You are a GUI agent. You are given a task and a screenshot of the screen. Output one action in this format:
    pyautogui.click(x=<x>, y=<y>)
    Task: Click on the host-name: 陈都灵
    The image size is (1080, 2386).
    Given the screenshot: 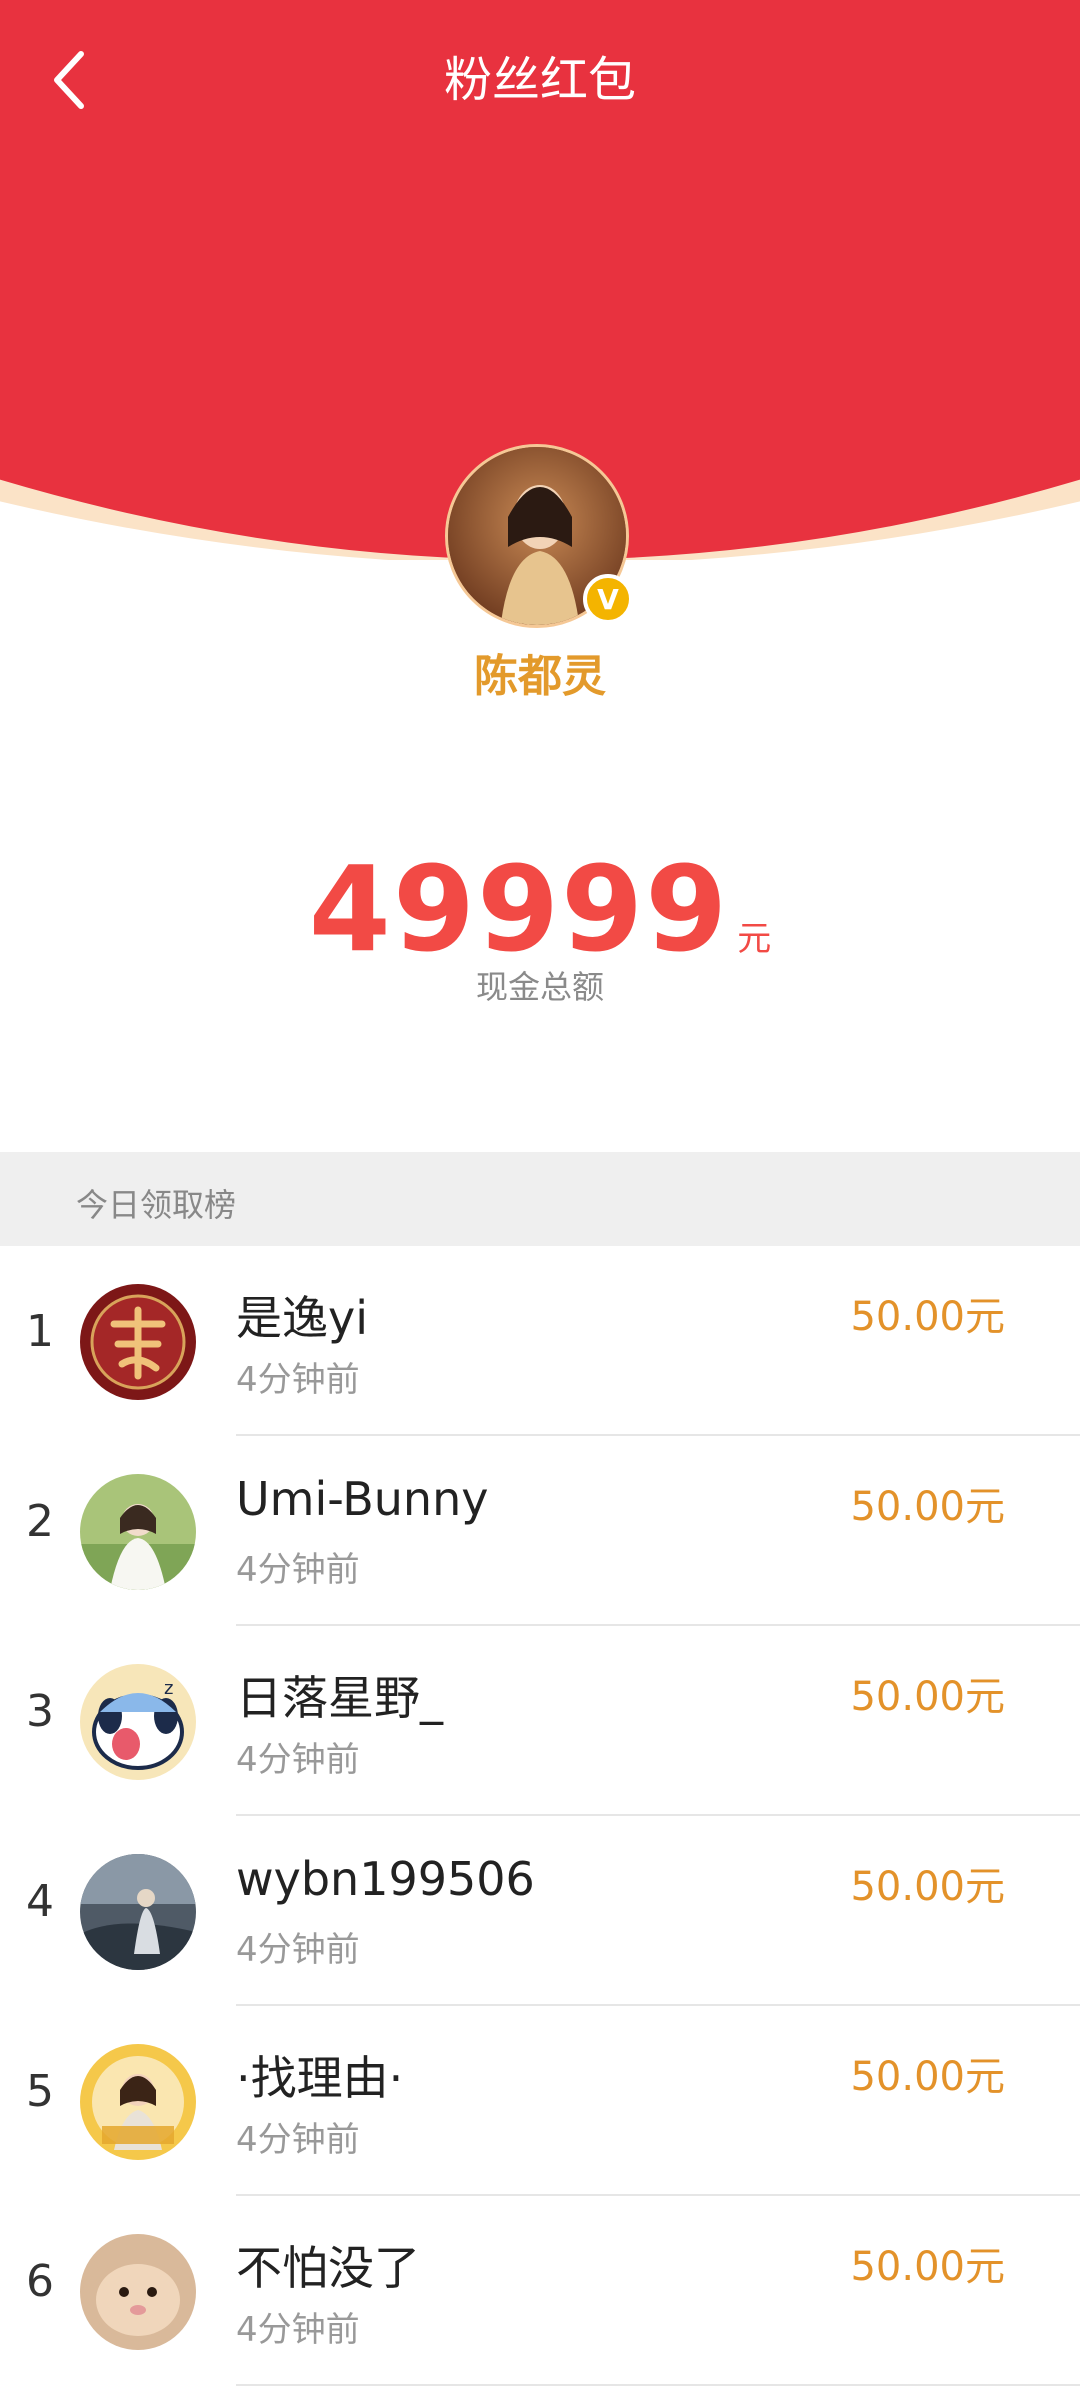 What is the action you would take?
    pyautogui.click(x=540, y=672)
    